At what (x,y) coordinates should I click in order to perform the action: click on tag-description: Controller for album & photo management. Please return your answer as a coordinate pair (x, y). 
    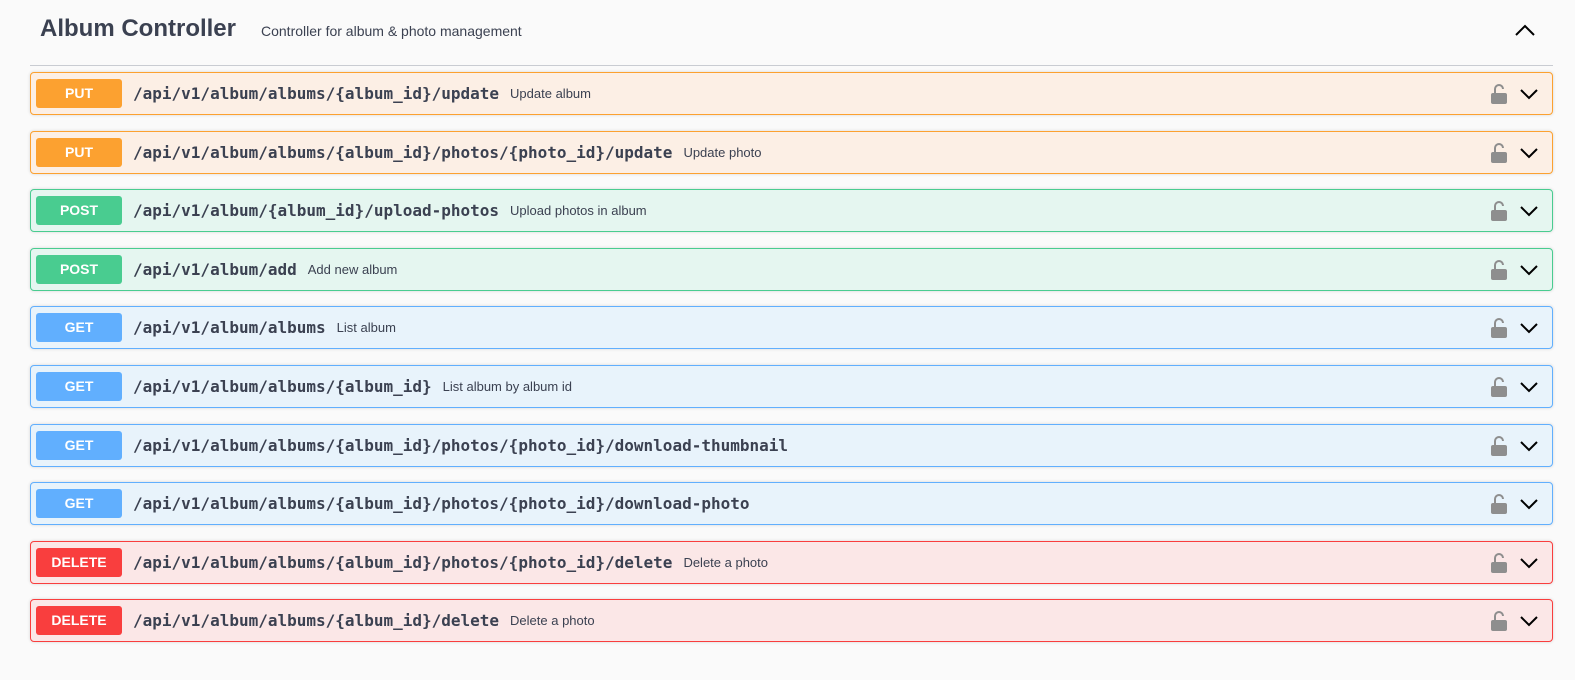
    Looking at the image, I should click on (391, 31).